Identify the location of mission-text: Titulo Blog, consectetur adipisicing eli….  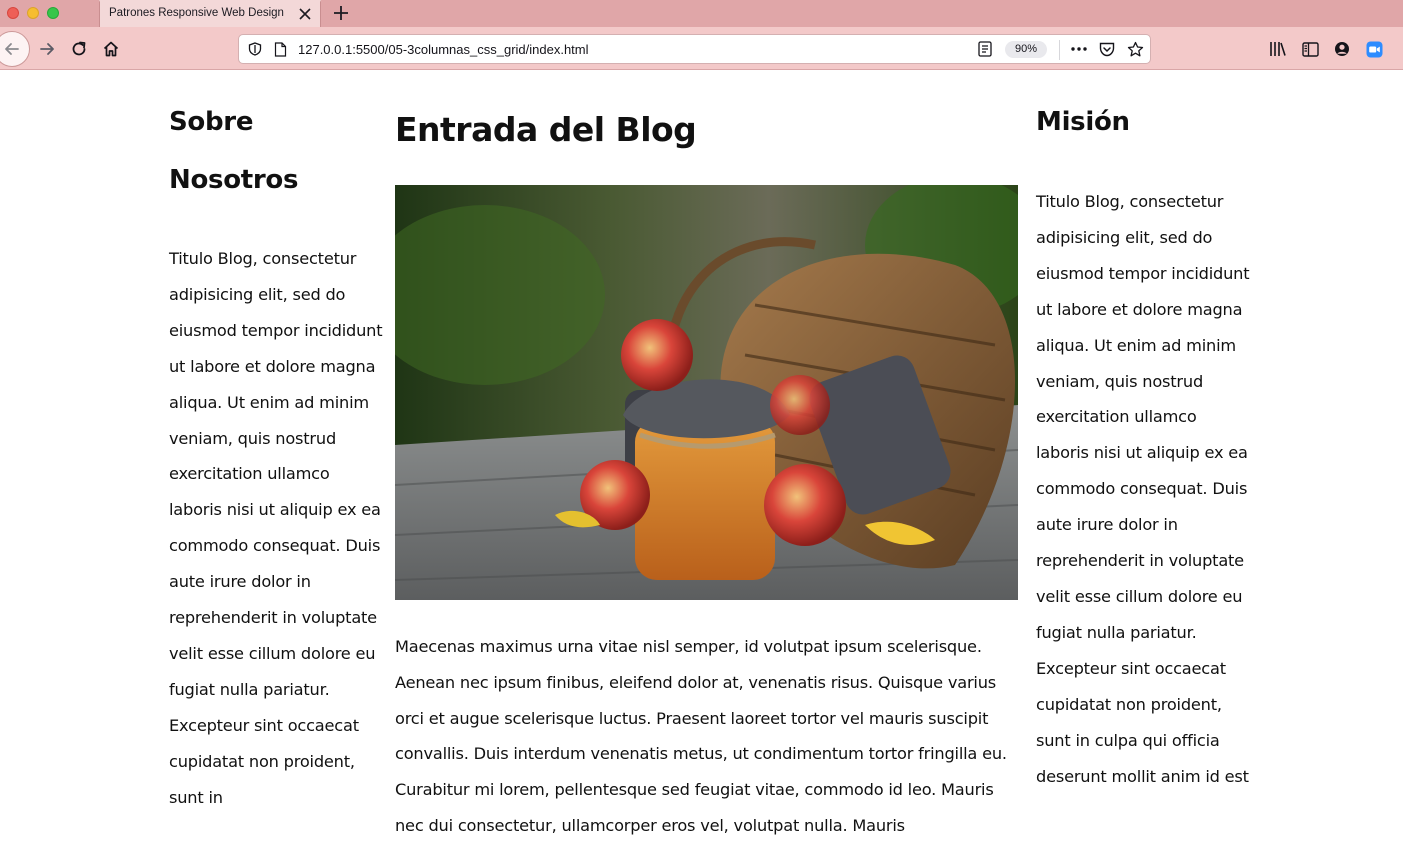
(1143, 489).